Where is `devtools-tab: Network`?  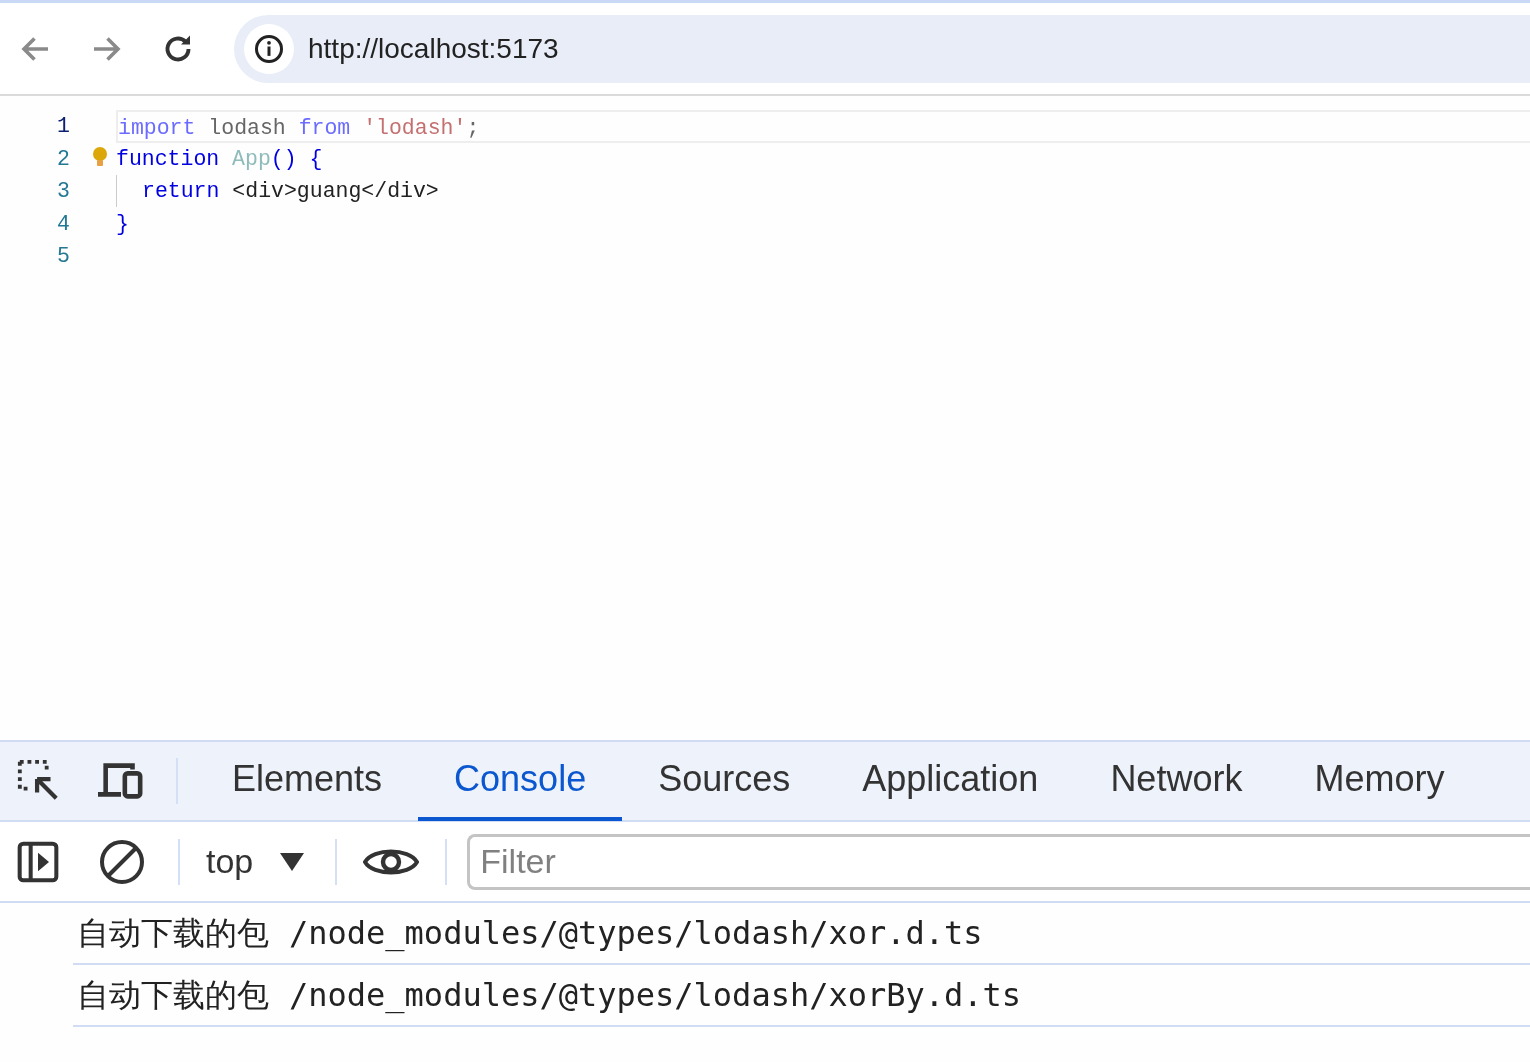
devtools-tab: Network is located at coordinates (1176, 781).